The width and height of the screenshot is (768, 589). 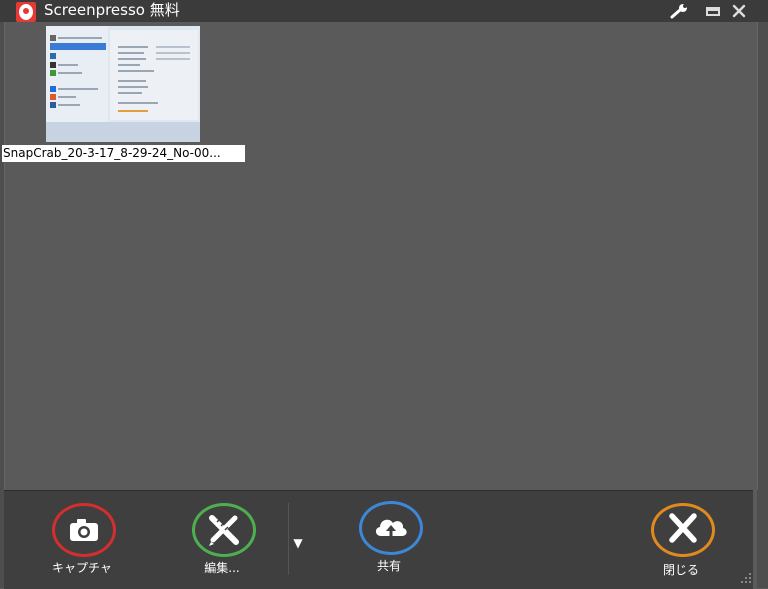 I want to click on window-right-border, so click(x=762, y=305).